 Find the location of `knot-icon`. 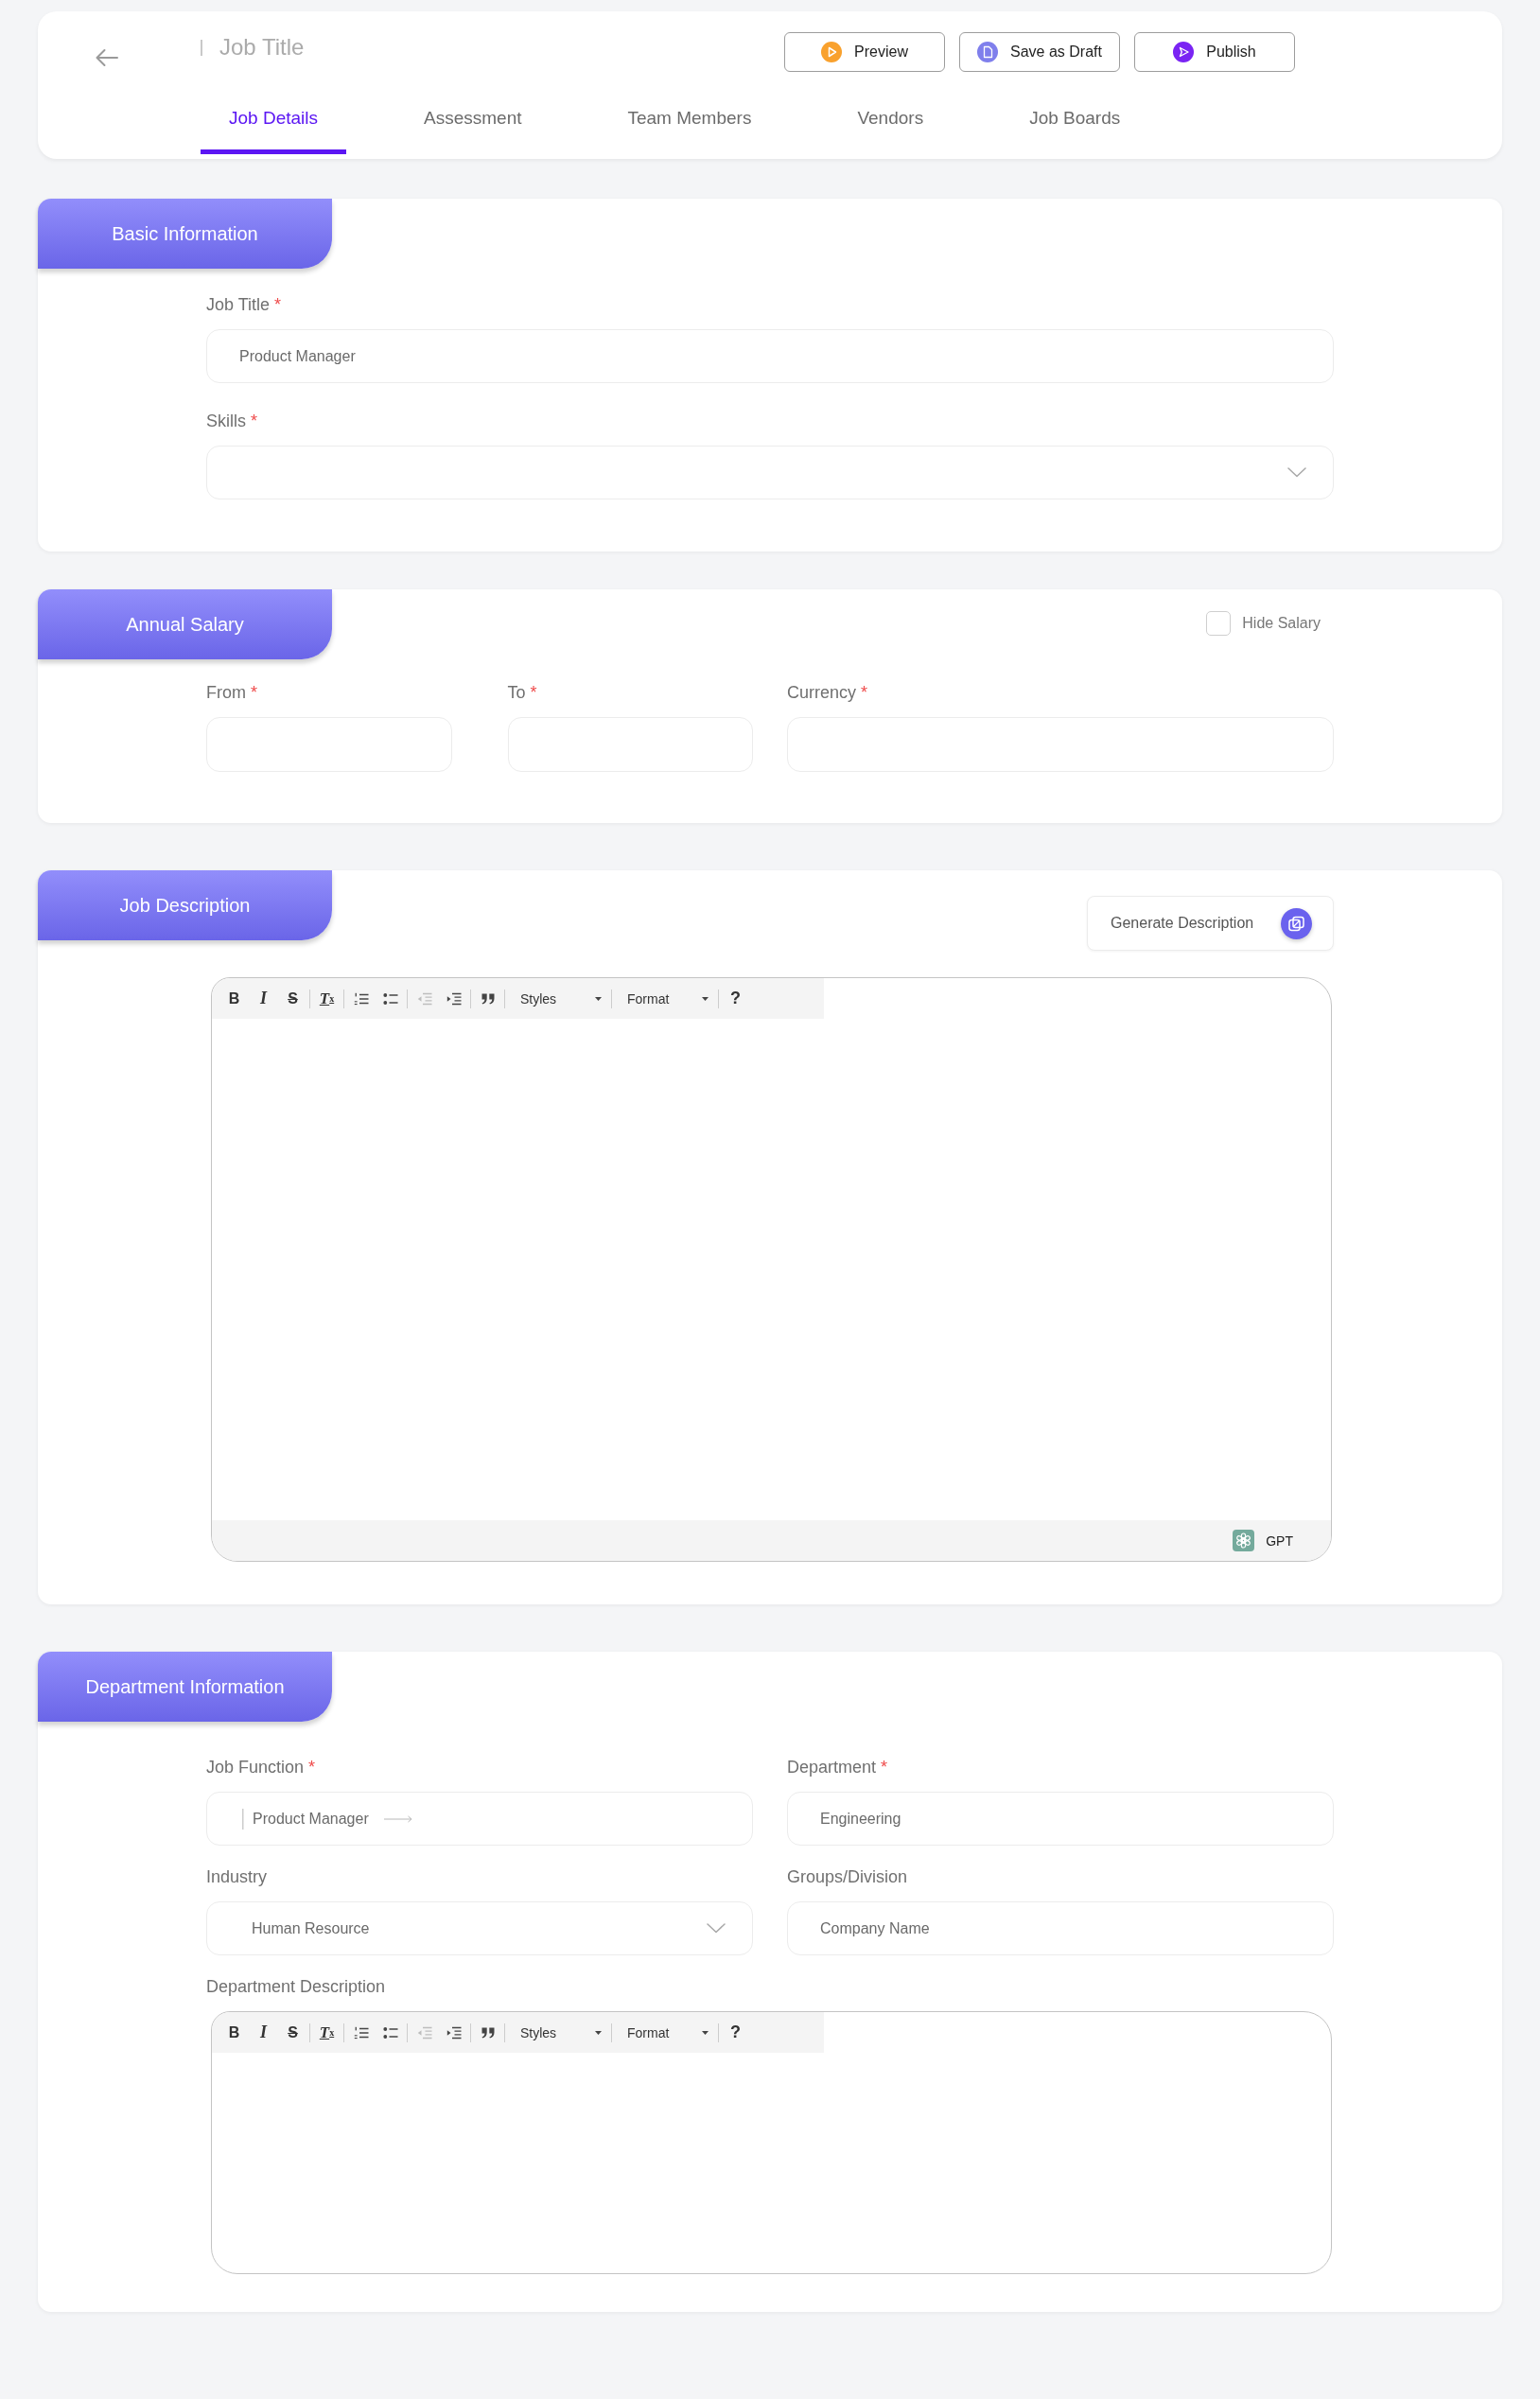

knot-icon is located at coordinates (1244, 1541).